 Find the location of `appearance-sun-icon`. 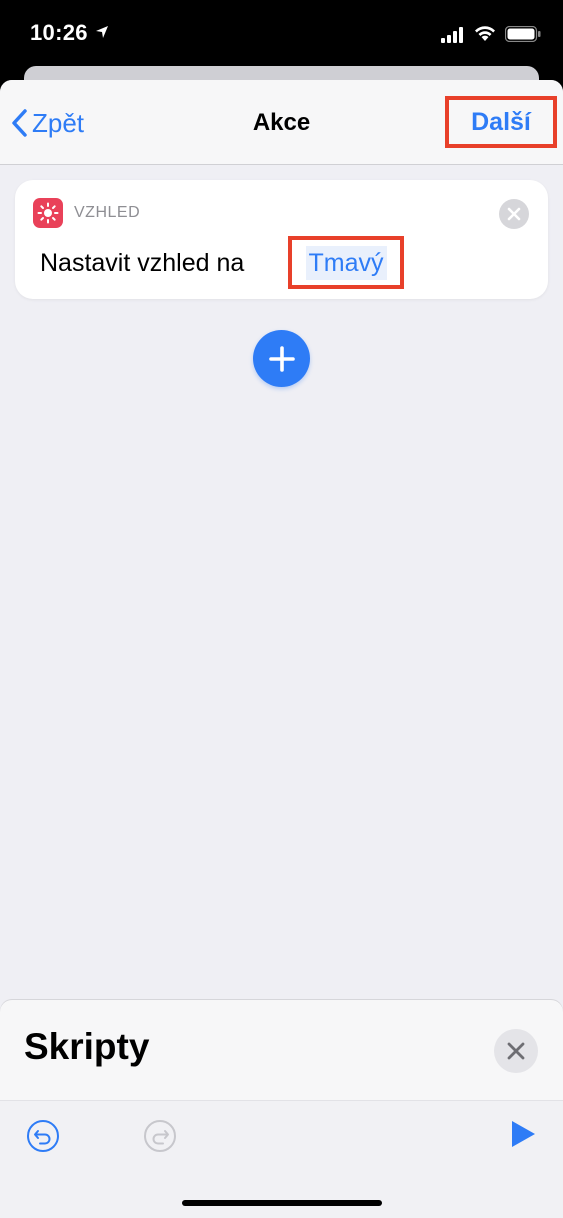

appearance-sun-icon is located at coordinates (48, 213).